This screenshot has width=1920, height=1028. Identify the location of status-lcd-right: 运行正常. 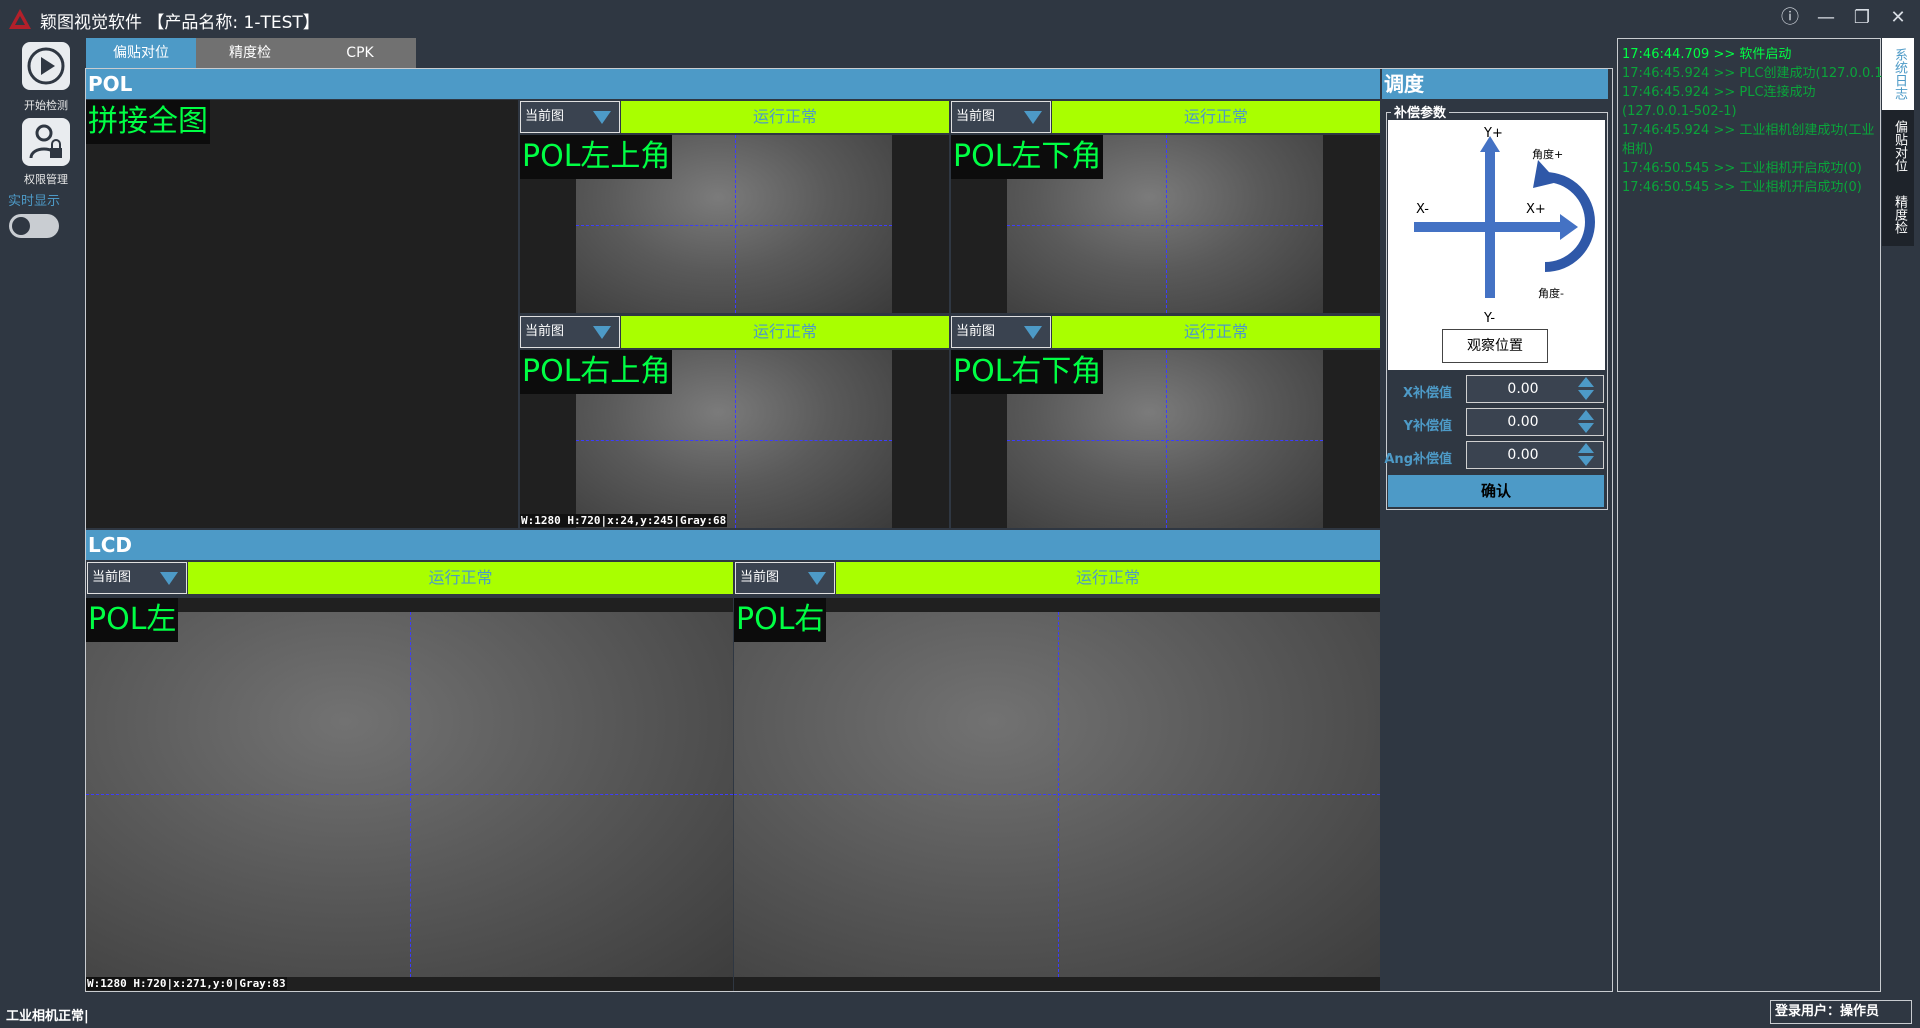
(1108, 578).